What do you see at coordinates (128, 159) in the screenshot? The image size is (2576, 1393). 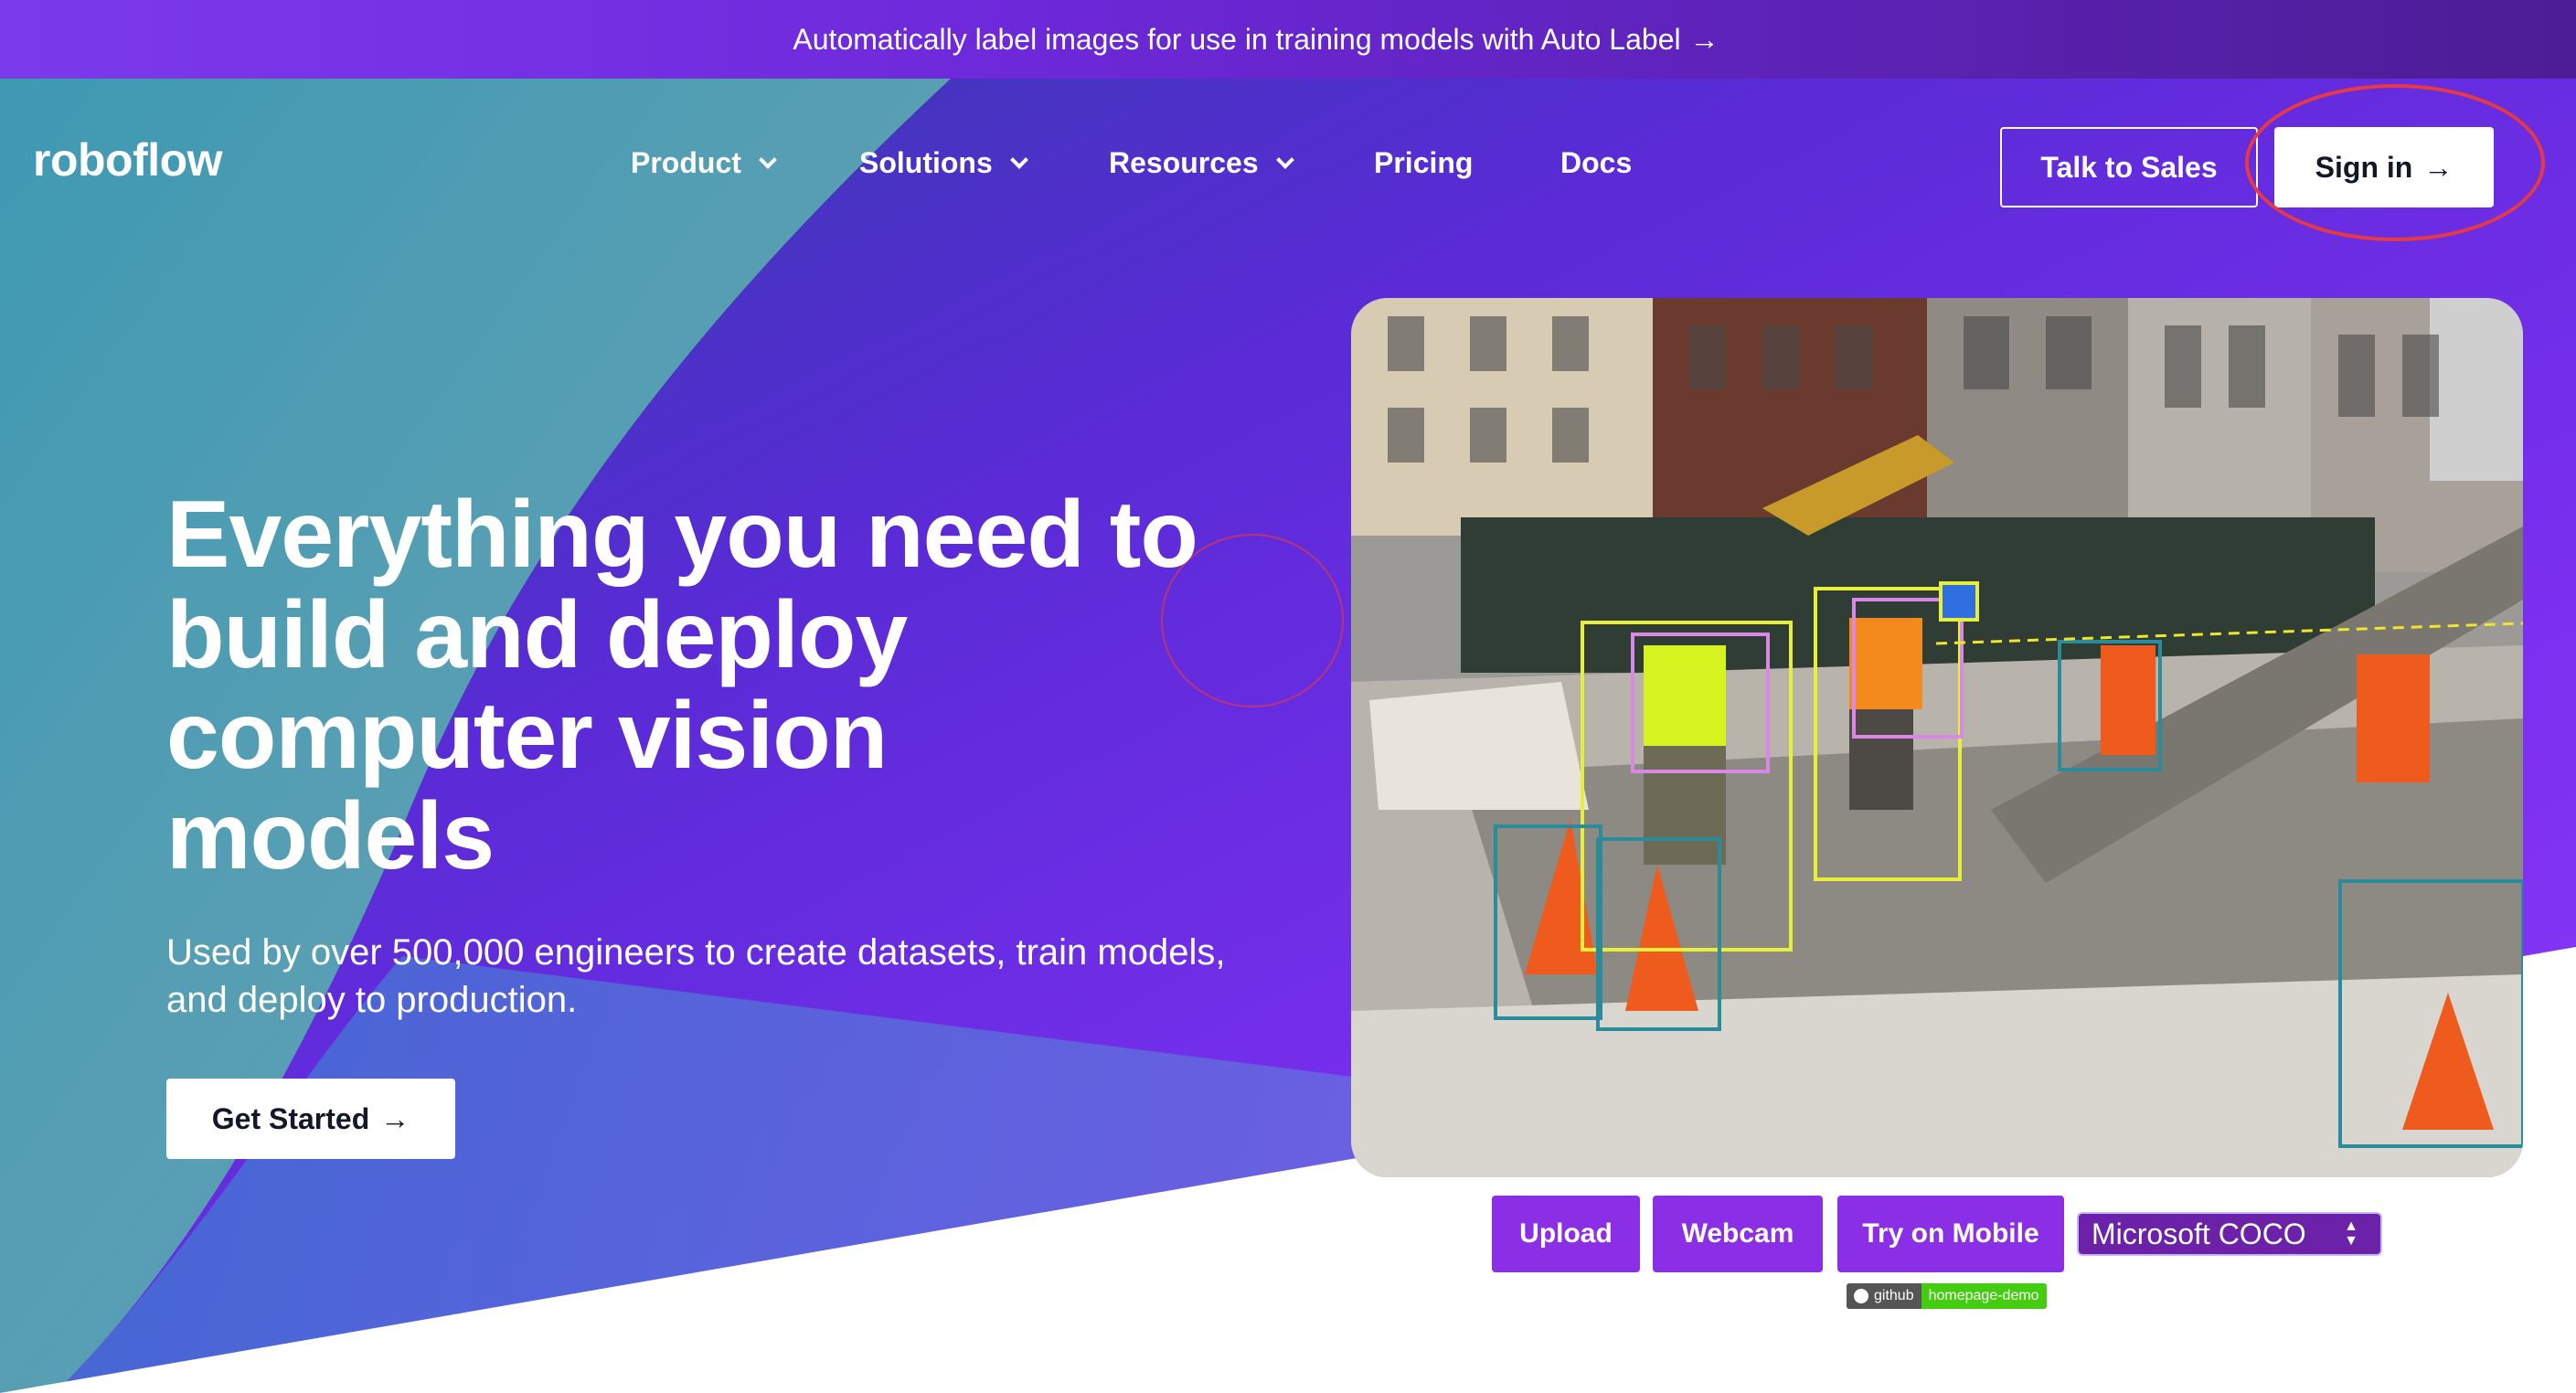 I see `roboflow-logo: roboflow` at bounding box center [128, 159].